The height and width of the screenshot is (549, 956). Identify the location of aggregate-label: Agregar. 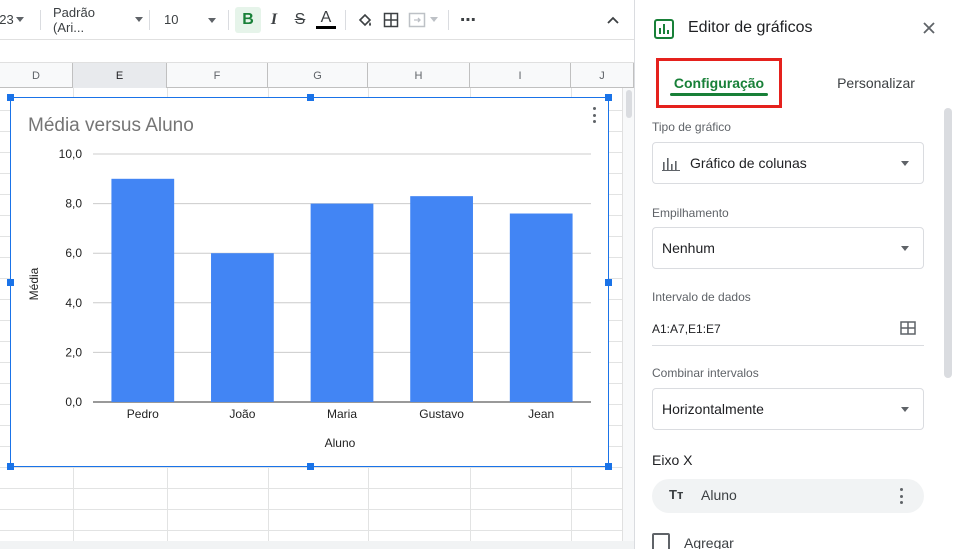
(709, 542).